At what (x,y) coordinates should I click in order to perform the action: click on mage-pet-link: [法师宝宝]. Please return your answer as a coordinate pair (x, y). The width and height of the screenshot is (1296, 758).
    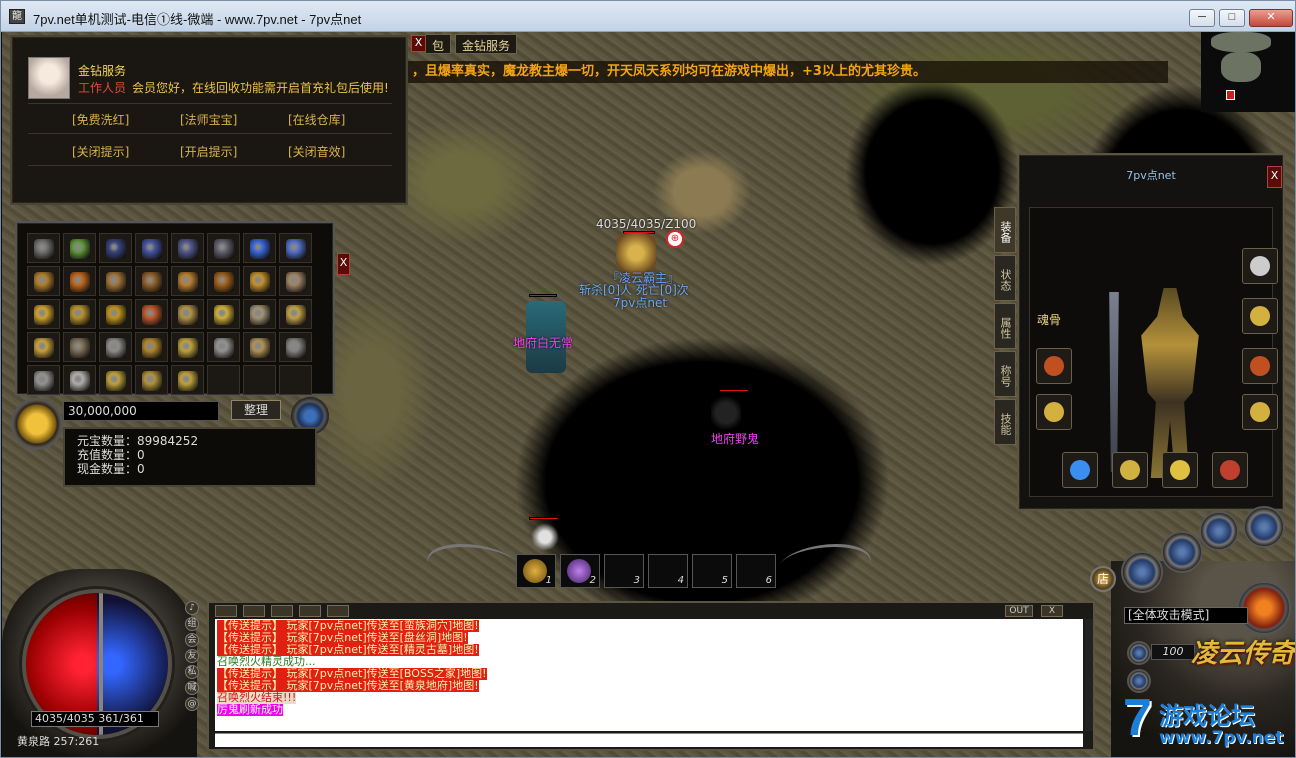
    Looking at the image, I should click on (208, 119).